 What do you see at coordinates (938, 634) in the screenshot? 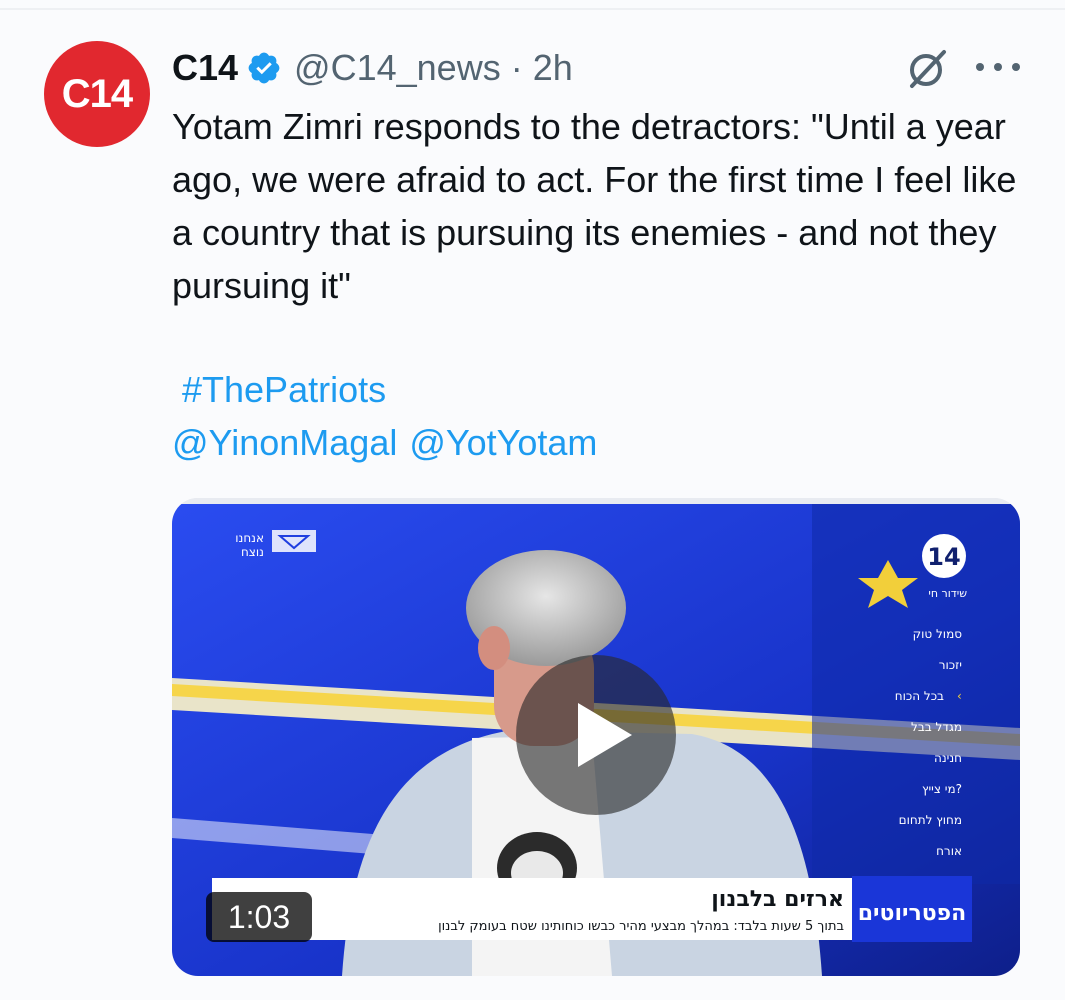
I see `menu-item: סמול טוק` at bounding box center [938, 634].